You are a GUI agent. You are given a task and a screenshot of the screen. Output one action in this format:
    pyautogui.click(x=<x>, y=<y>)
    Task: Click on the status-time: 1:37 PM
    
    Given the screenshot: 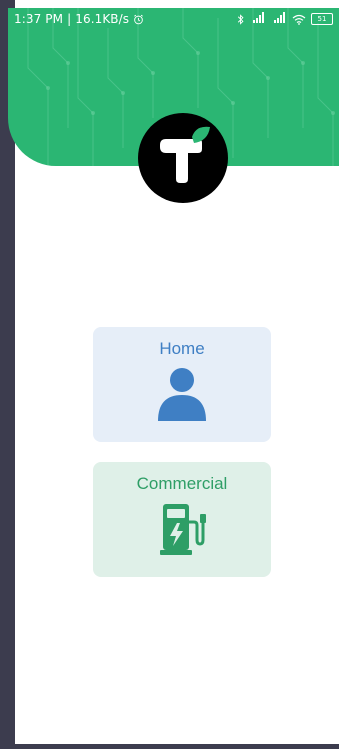 What is the action you would take?
    pyautogui.click(x=39, y=19)
    